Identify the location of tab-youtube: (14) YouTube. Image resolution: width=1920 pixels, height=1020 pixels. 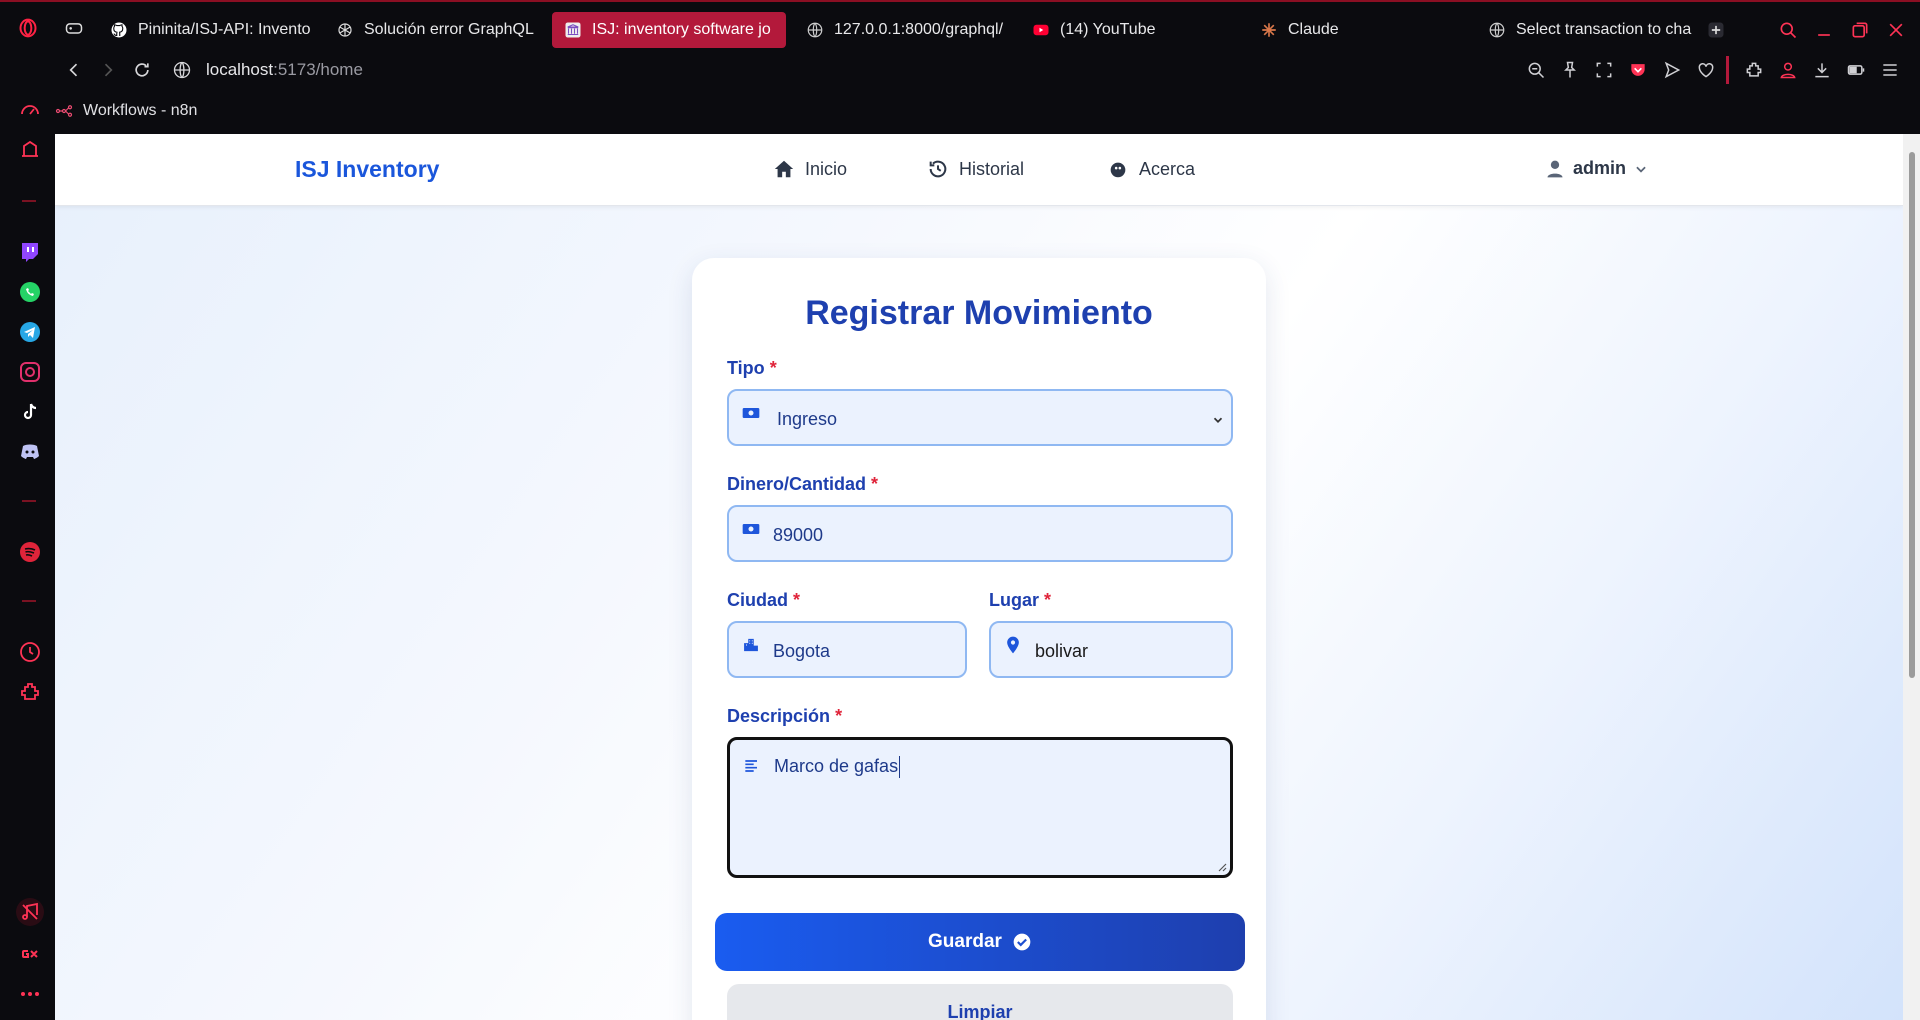
(1130, 30).